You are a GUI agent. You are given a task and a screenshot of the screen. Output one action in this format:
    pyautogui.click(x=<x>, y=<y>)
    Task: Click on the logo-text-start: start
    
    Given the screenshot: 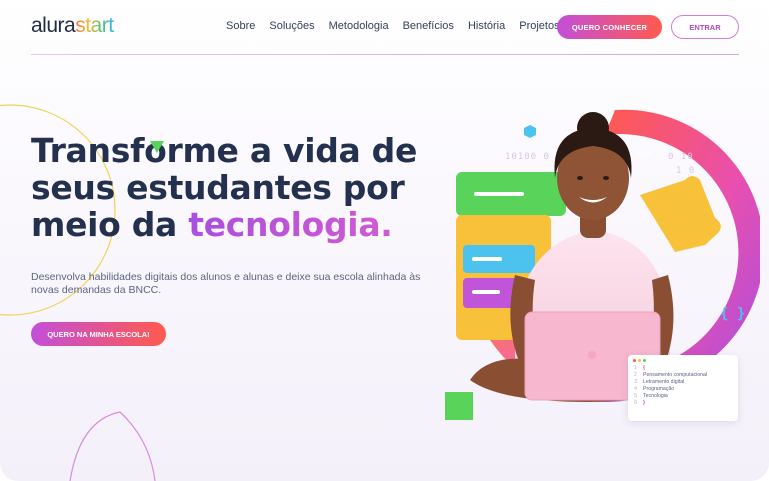 What is the action you would take?
    pyautogui.click(x=94, y=25)
    